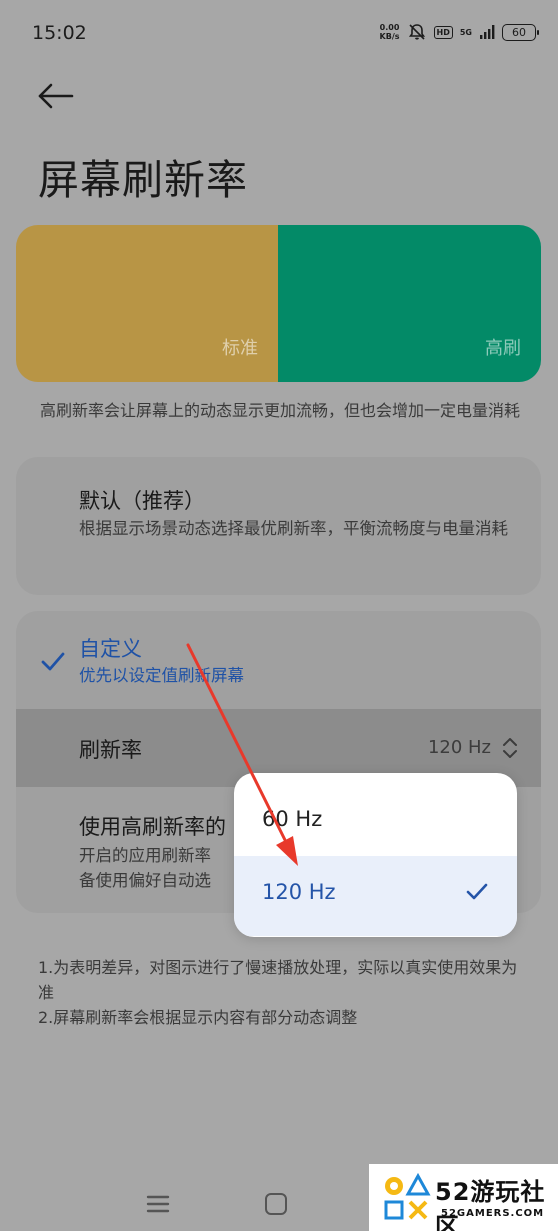 This screenshot has width=558, height=1231. I want to click on battery-icon: 60, so click(520, 32).